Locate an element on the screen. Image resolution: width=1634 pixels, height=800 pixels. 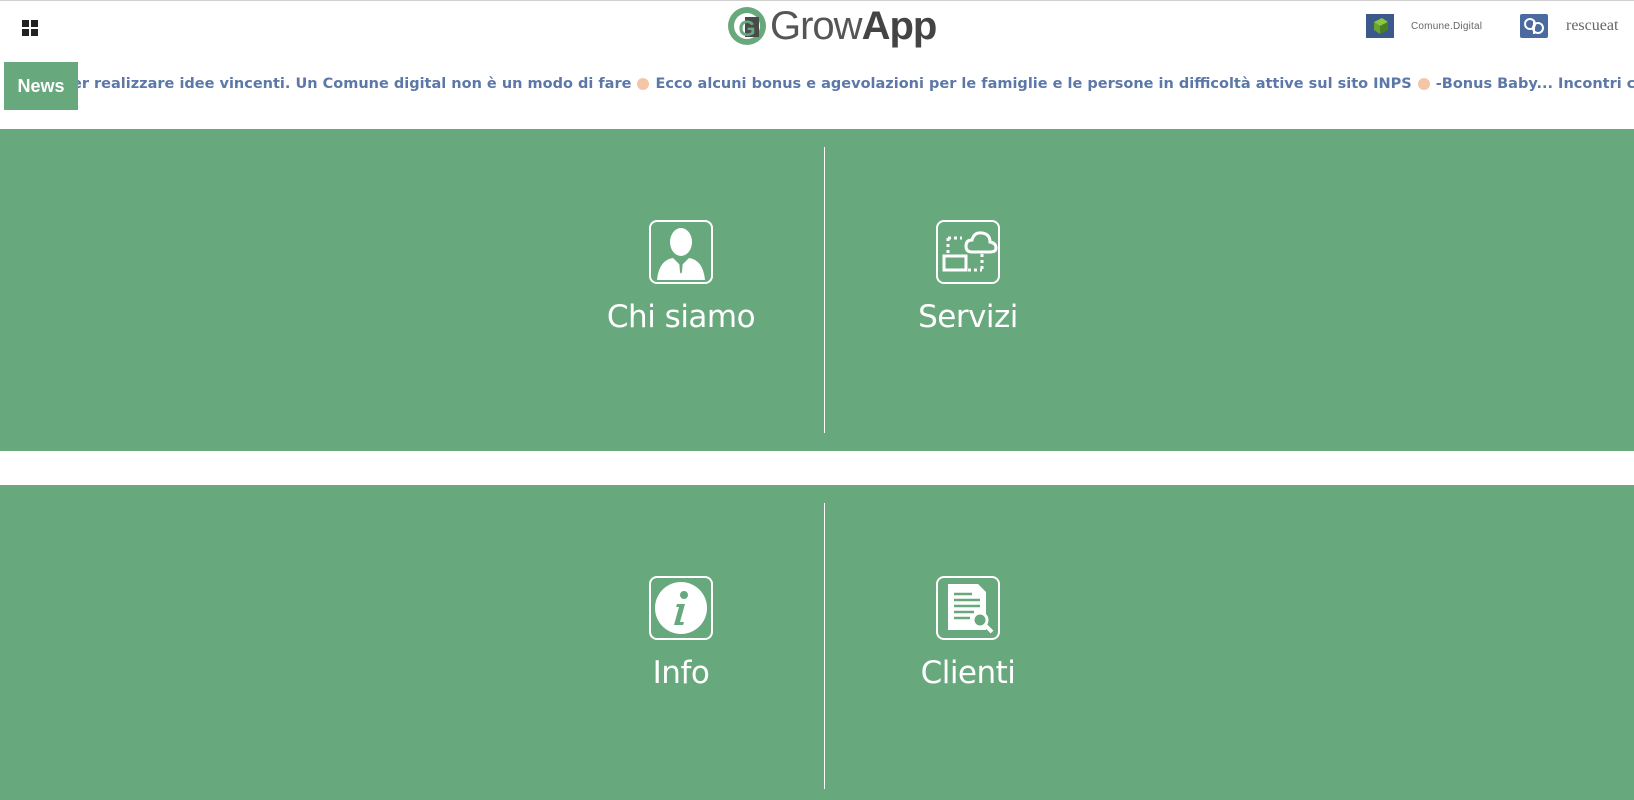
tile-label: Clienti is located at coordinates (968, 673).